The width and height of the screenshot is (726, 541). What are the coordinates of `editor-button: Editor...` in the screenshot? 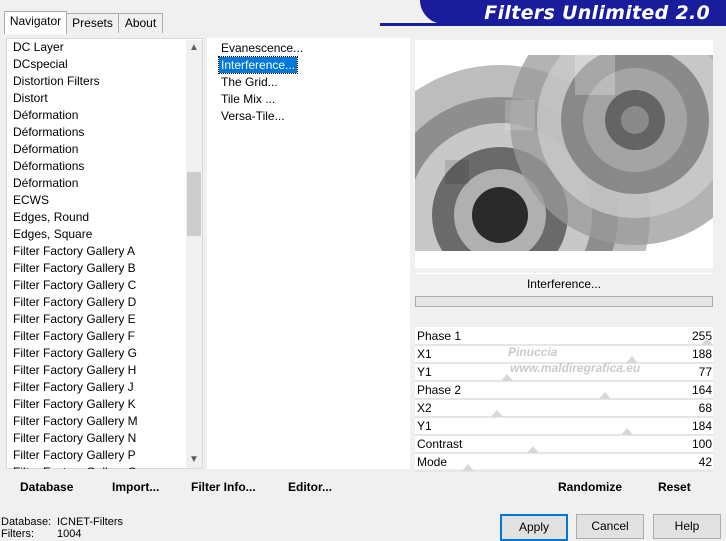 It's located at (310, 487).